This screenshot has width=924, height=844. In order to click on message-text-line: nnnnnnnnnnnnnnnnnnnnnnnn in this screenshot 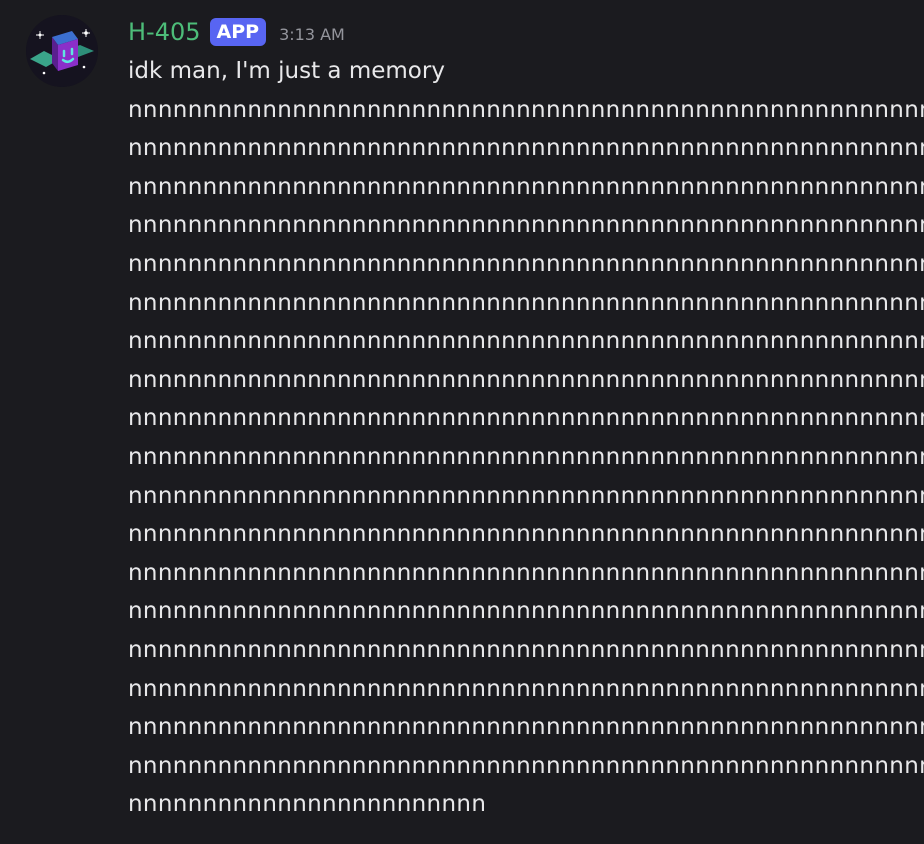, I will do `click(307, 804)`.